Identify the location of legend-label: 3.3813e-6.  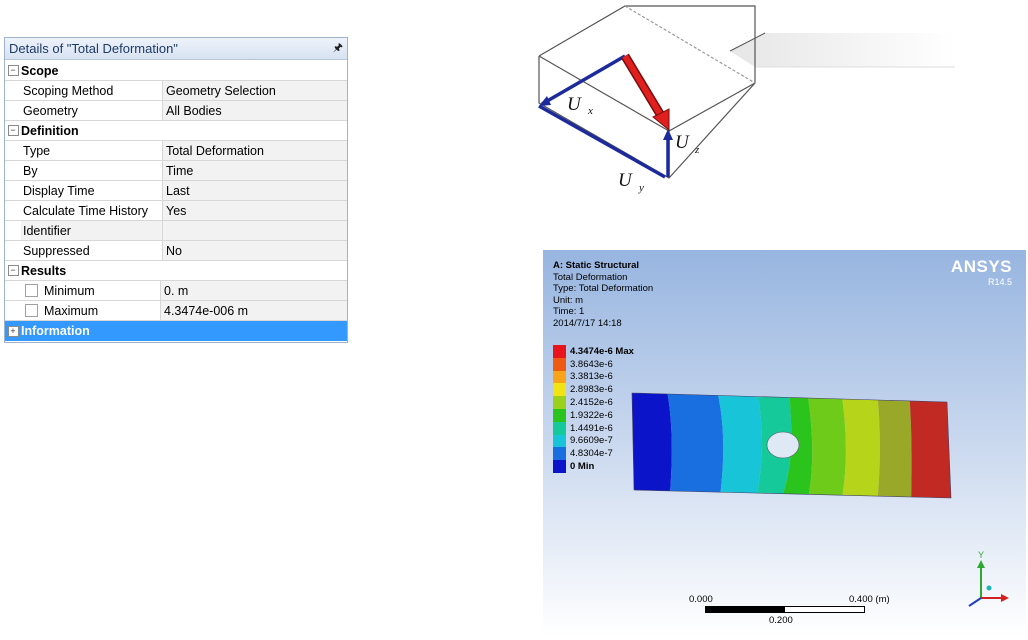
(591, 377).